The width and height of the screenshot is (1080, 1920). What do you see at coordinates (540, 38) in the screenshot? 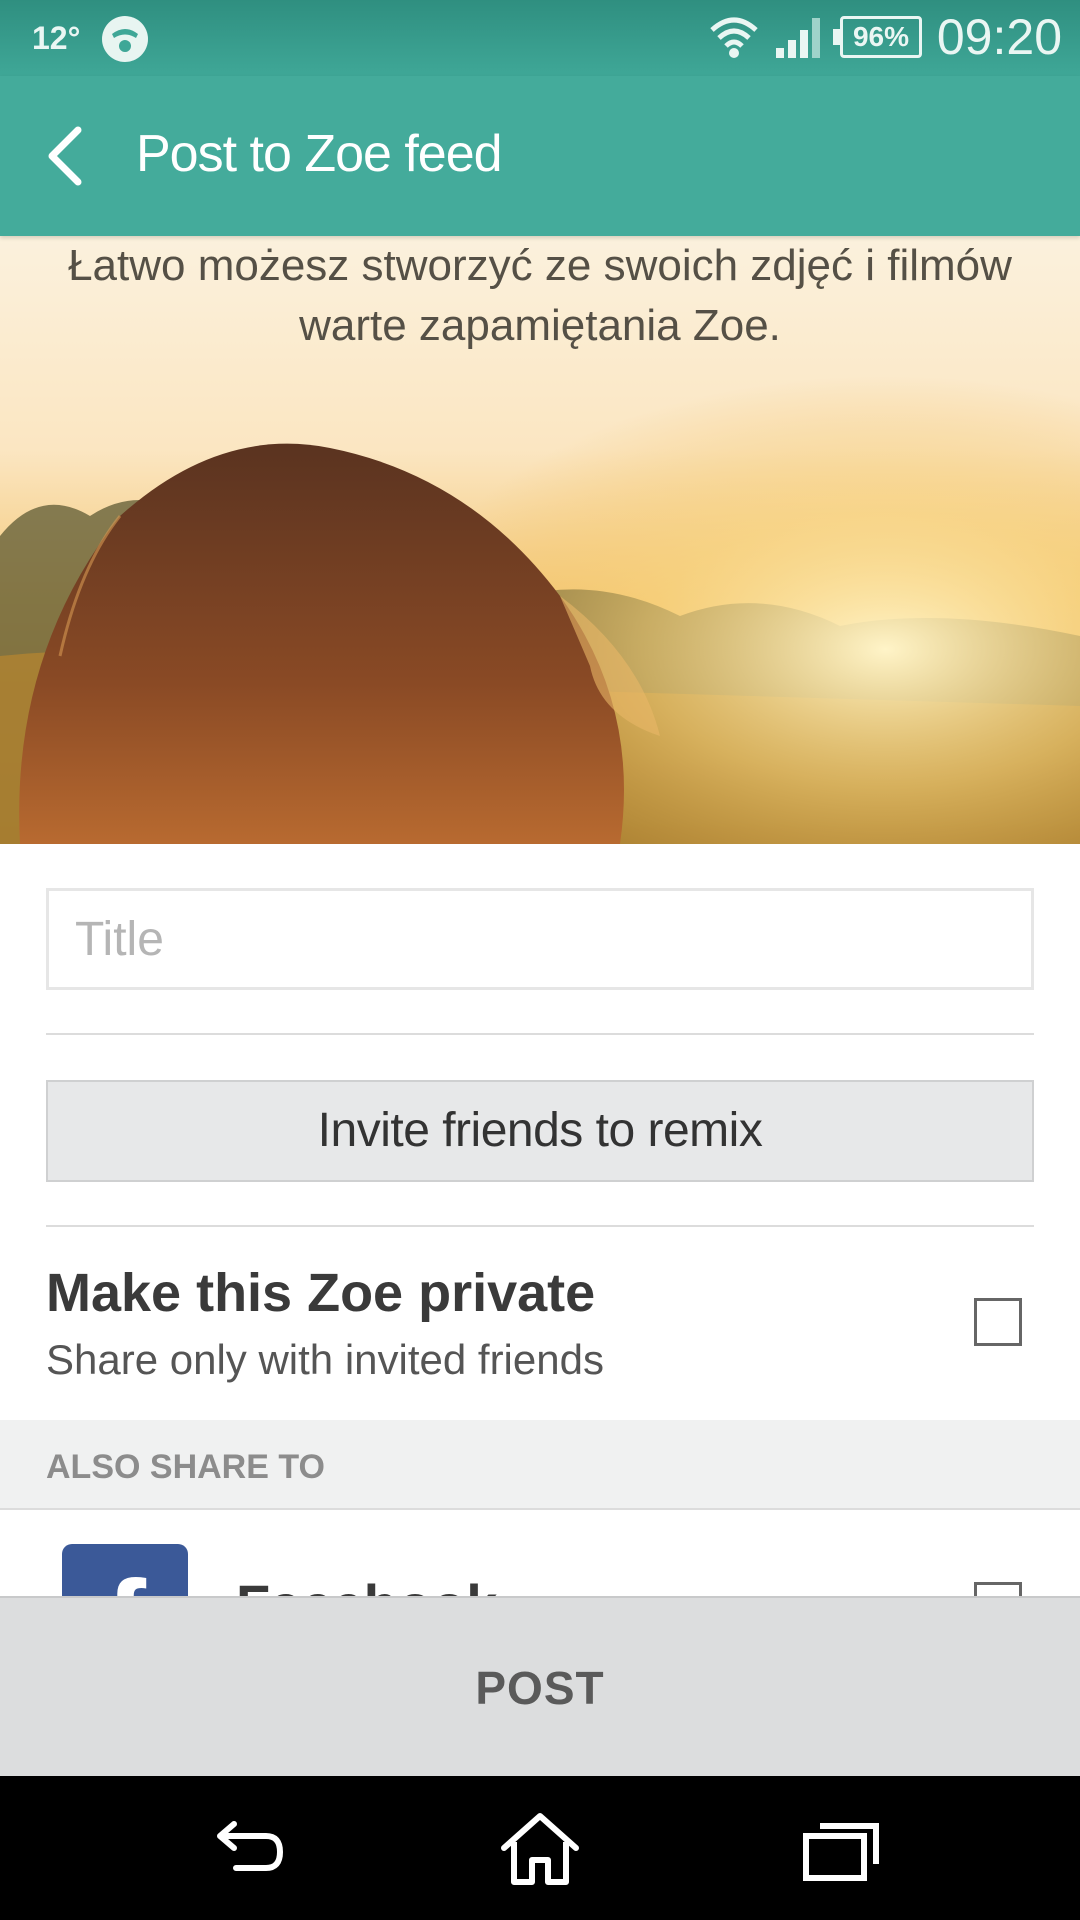
I see `status-bar: 12° 96% 09:20` at bounding box center [540, 38].